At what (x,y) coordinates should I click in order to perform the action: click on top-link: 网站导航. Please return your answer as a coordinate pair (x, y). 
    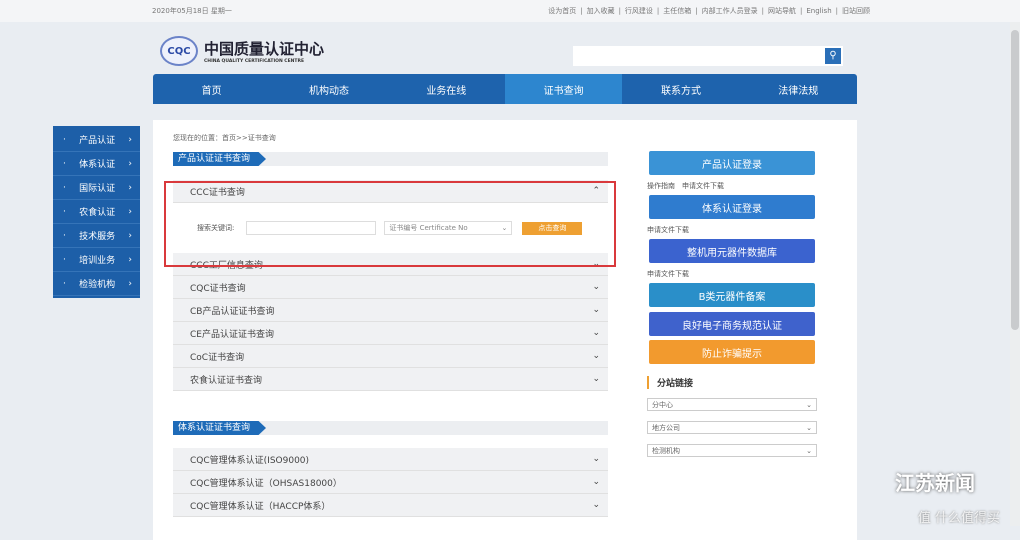
    Looking at the image, I should click on (782, 11).